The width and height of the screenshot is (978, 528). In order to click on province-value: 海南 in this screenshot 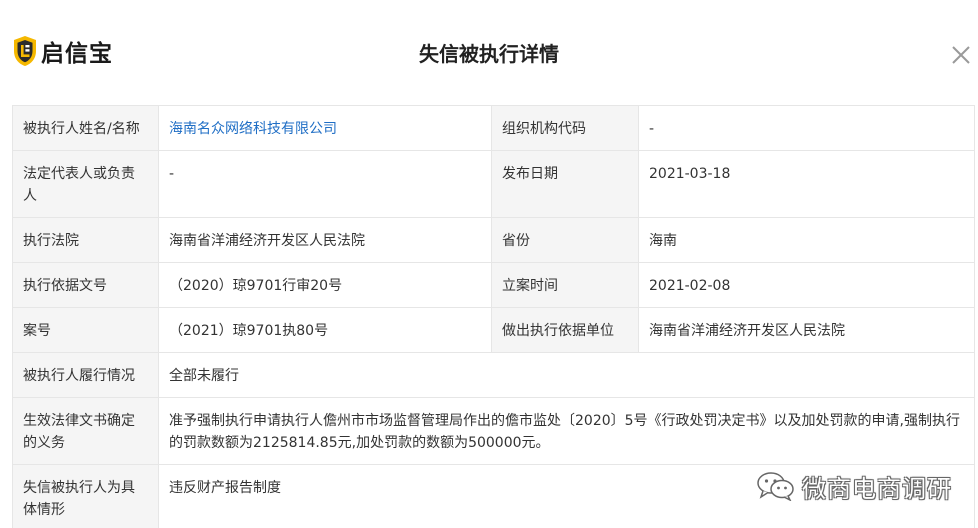, I will do `click(806, 240)`.